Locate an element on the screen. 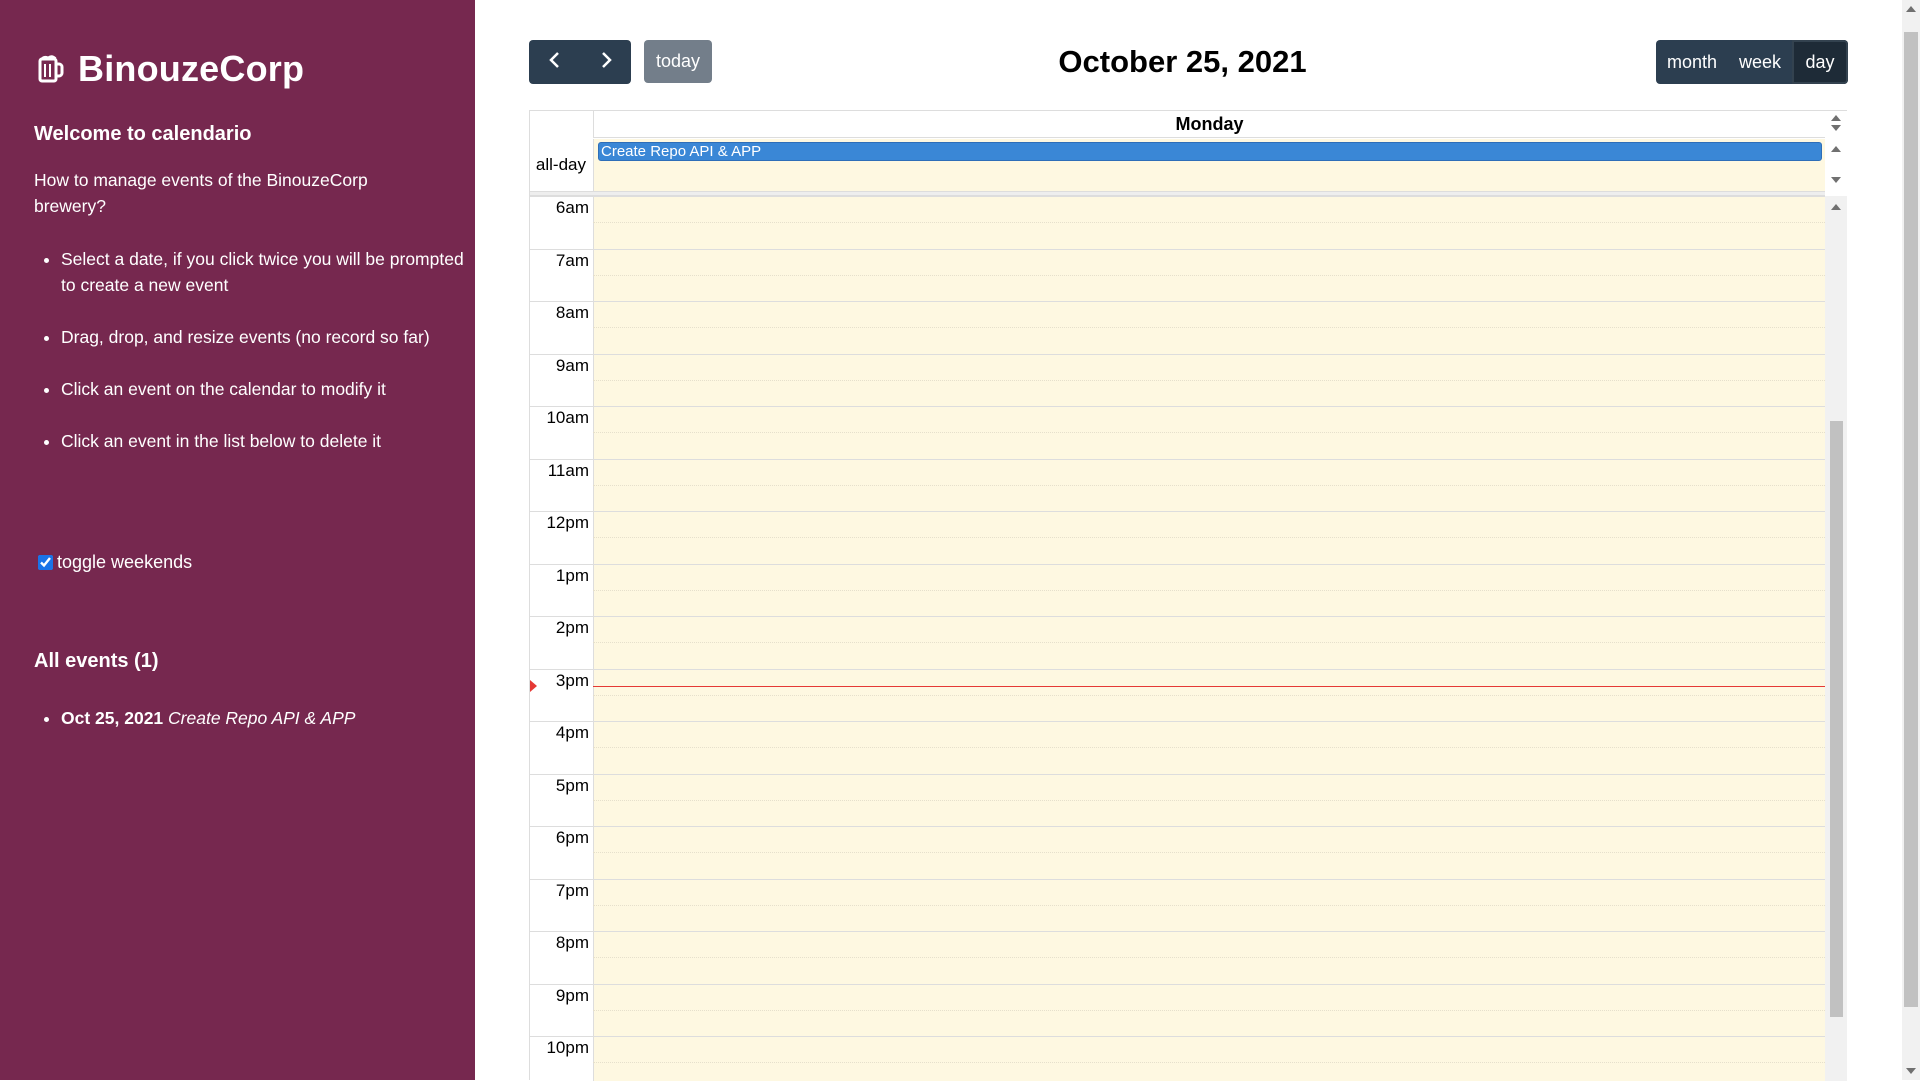  next-button is located at coordinates (605, 62).